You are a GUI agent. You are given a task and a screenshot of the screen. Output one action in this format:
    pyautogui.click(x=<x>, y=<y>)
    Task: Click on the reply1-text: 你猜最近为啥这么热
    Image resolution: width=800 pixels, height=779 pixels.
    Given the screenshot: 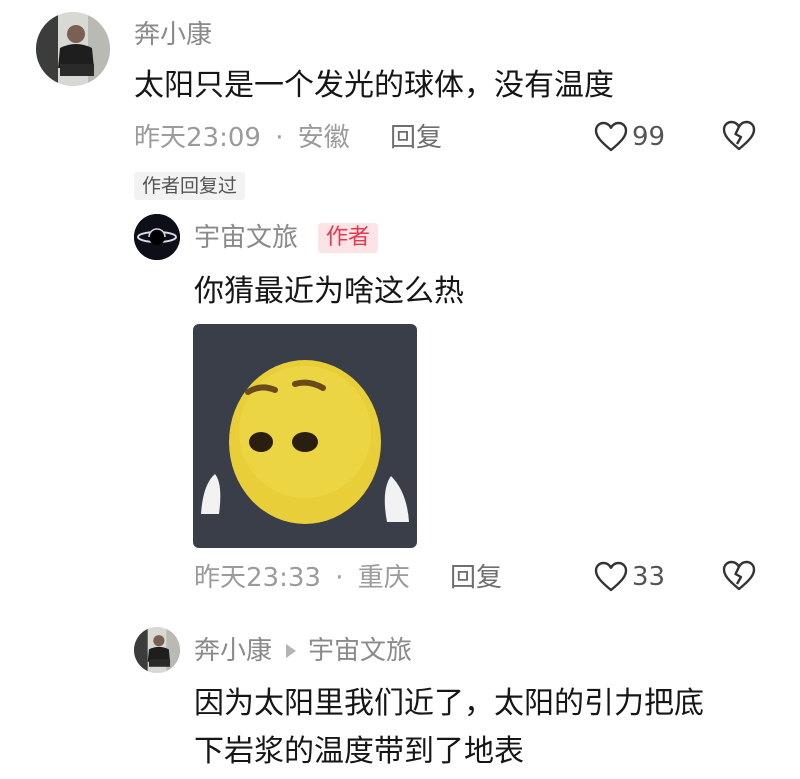 What is the action you would take?
    pyautogui.click(x=329, y=291)
    